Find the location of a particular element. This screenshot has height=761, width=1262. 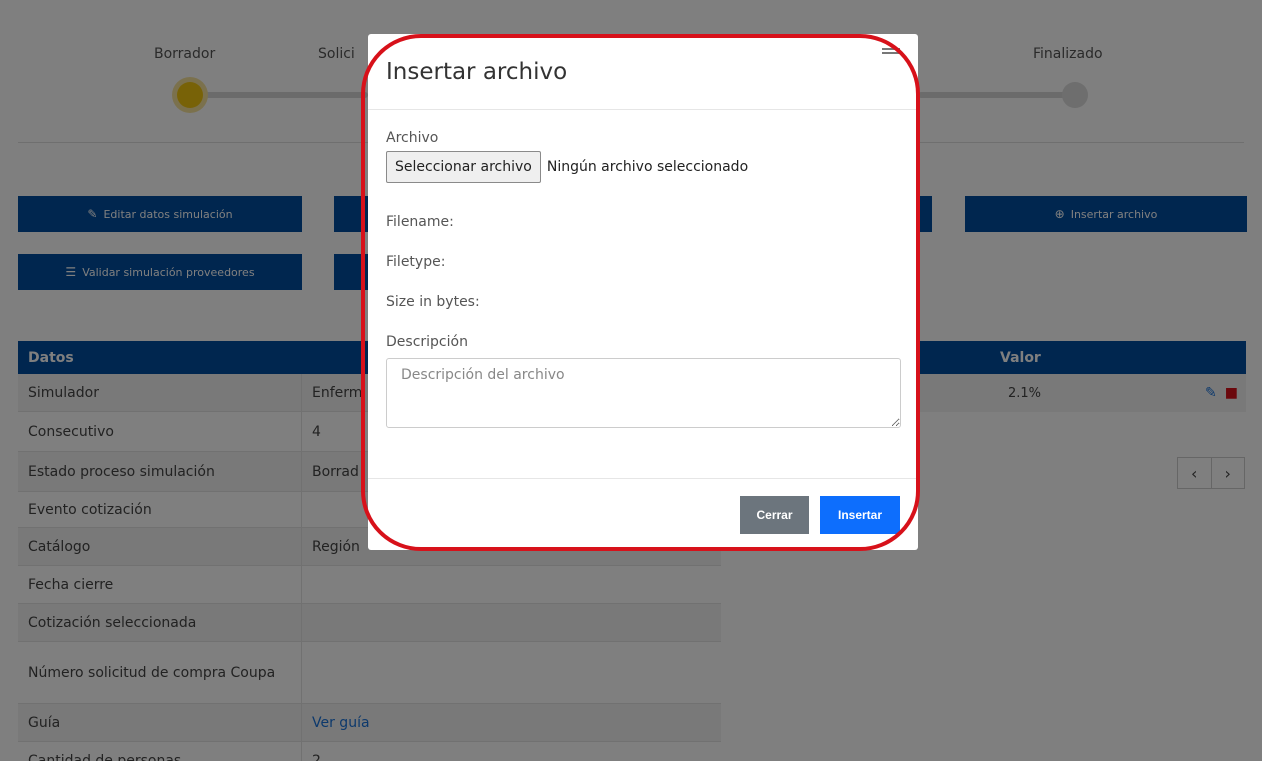

size-label: Size in bytes: is located at coordinates (433, 302).